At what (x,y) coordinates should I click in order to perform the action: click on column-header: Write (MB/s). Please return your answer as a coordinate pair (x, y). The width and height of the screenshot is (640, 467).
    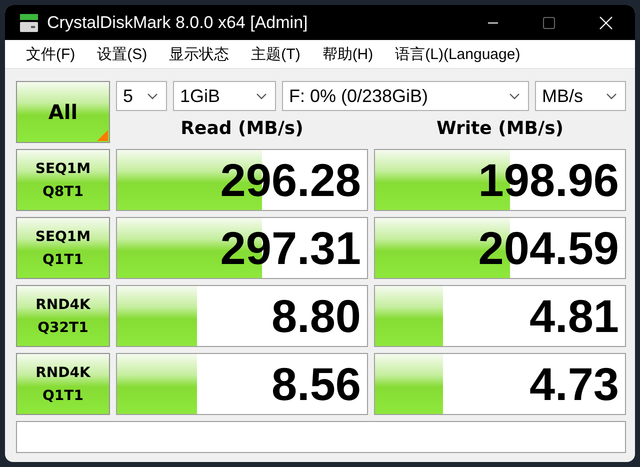
    Looking at the image, I should click on (500, 128).